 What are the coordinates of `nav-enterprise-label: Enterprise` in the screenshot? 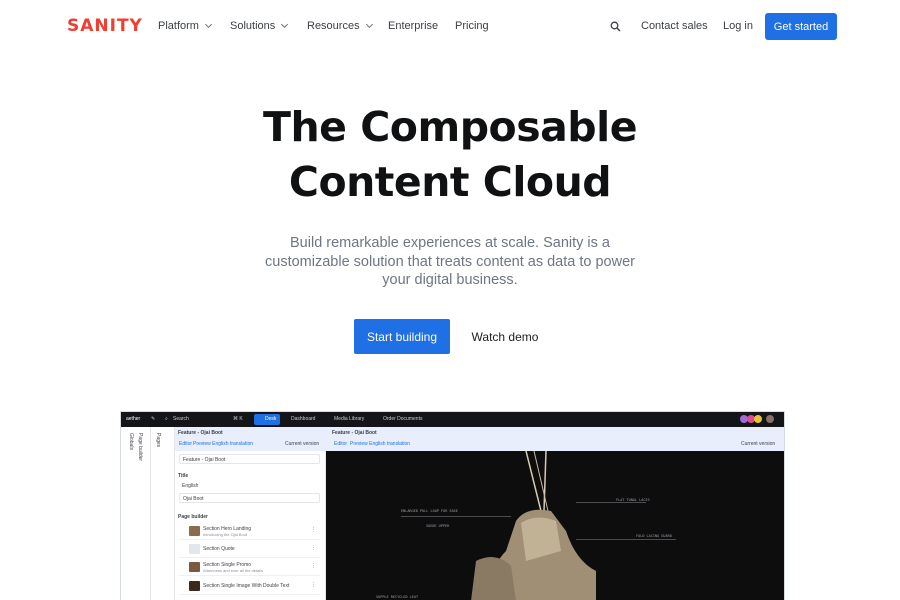 It's located at (413, 26).